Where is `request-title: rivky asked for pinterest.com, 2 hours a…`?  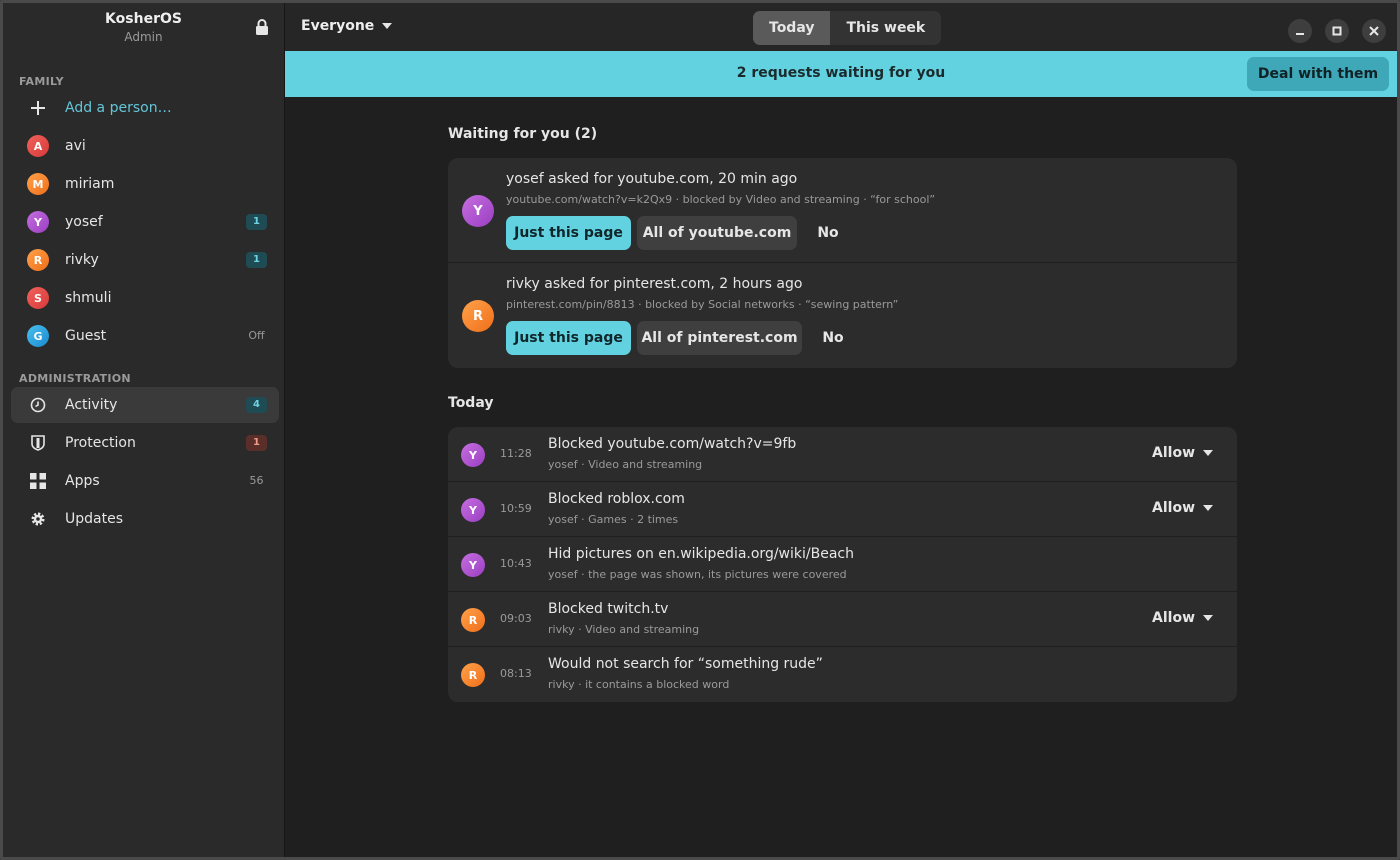 request-title: rivky asked for pinterest.com, 2 hours a… is located at coordinates (654, 284).